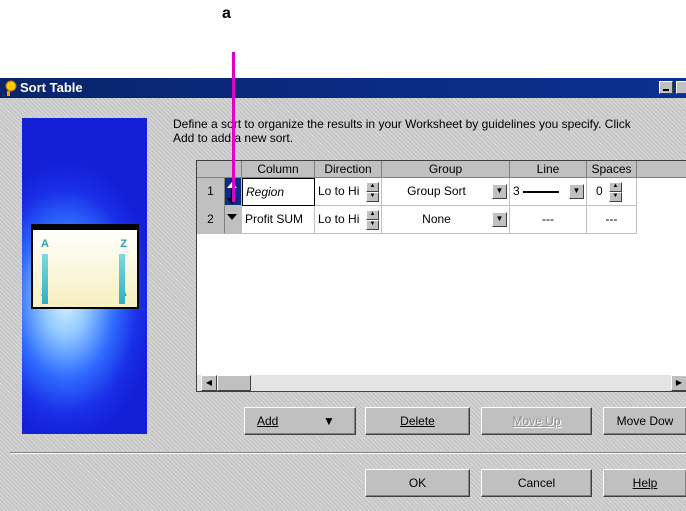 This screenshot has width=686, height=511. I want to click on callout-label: a, so click(226, 13).